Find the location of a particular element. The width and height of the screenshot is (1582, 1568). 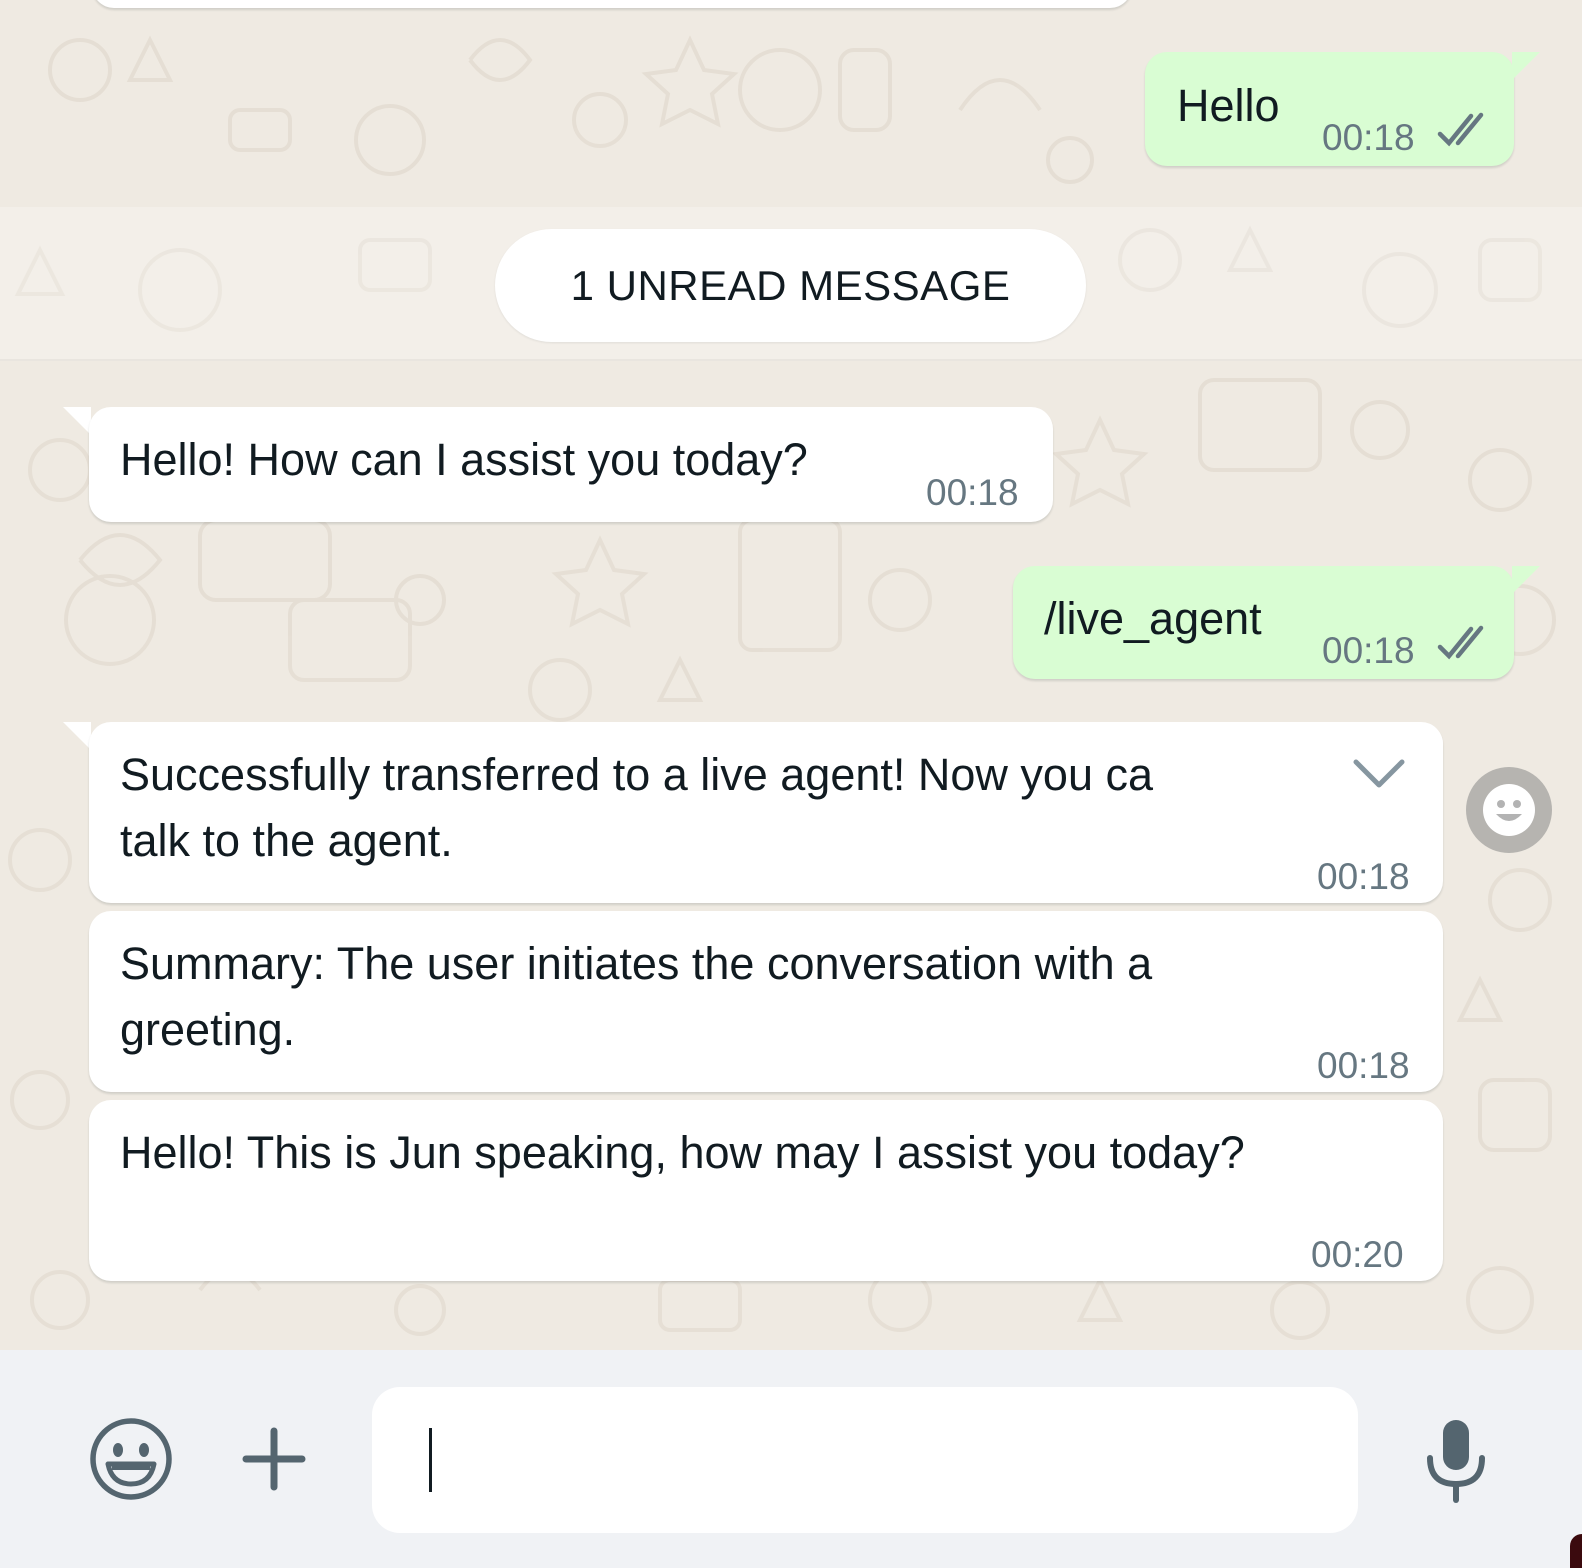

microphone-icon is located at coordinates (1456, 1461).